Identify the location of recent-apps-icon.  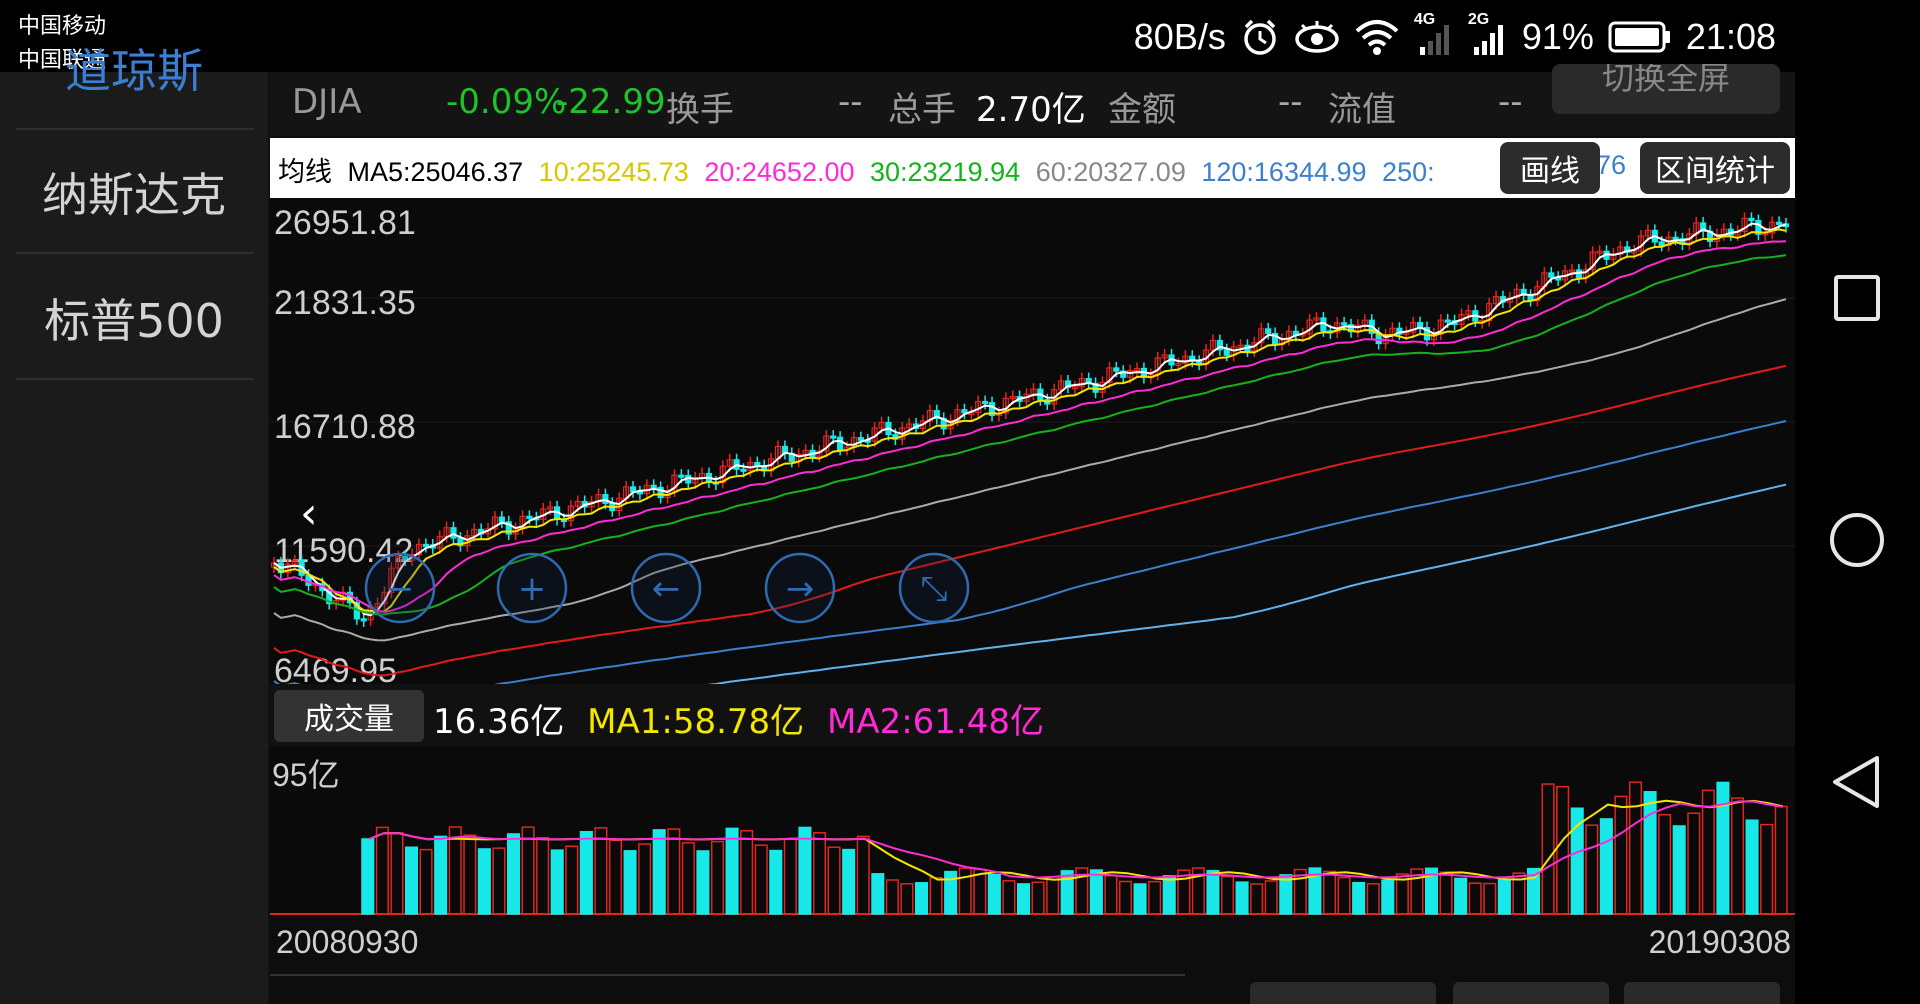
(1857, 298).